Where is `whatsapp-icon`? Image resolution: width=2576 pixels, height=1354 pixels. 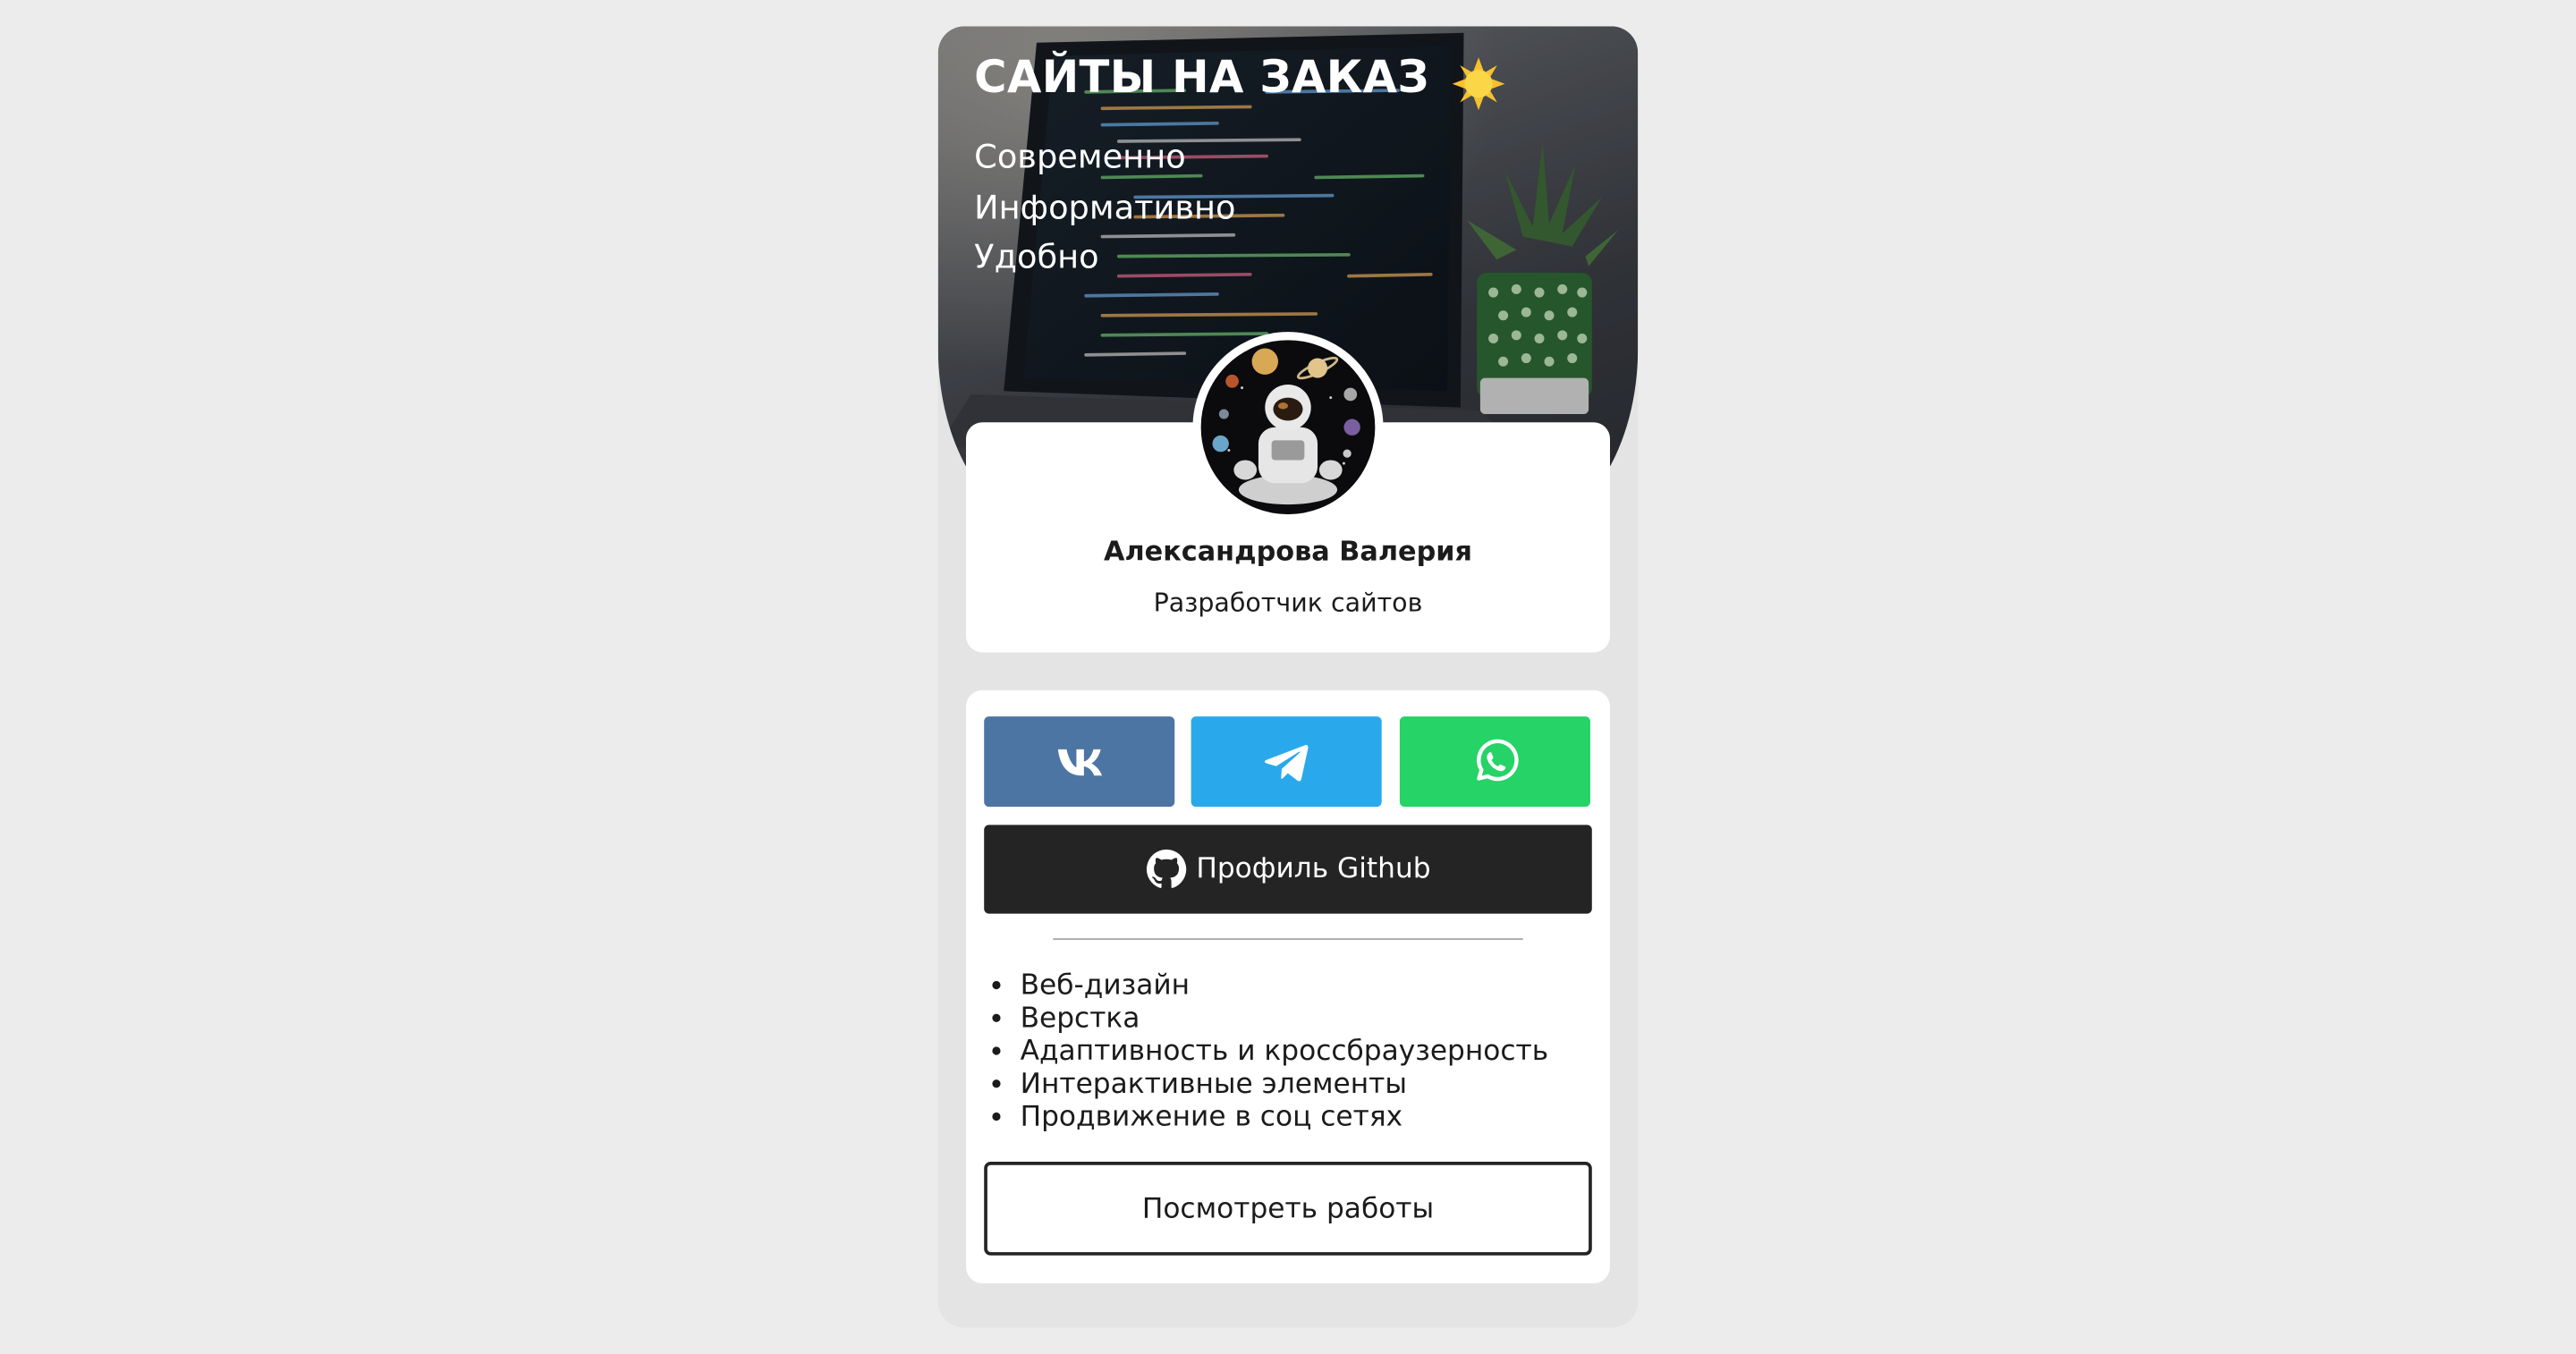 whatsapp-icon is located at coordinates (1498, 759).